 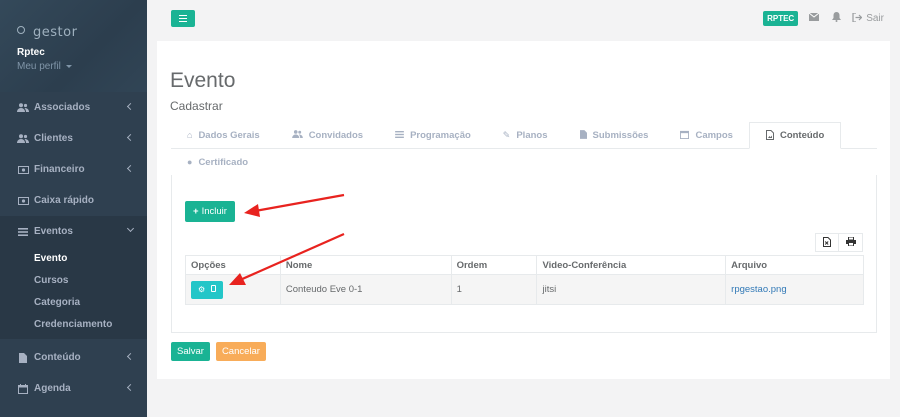 I want to click on page-title: Evento, so click(x=203, y=80).